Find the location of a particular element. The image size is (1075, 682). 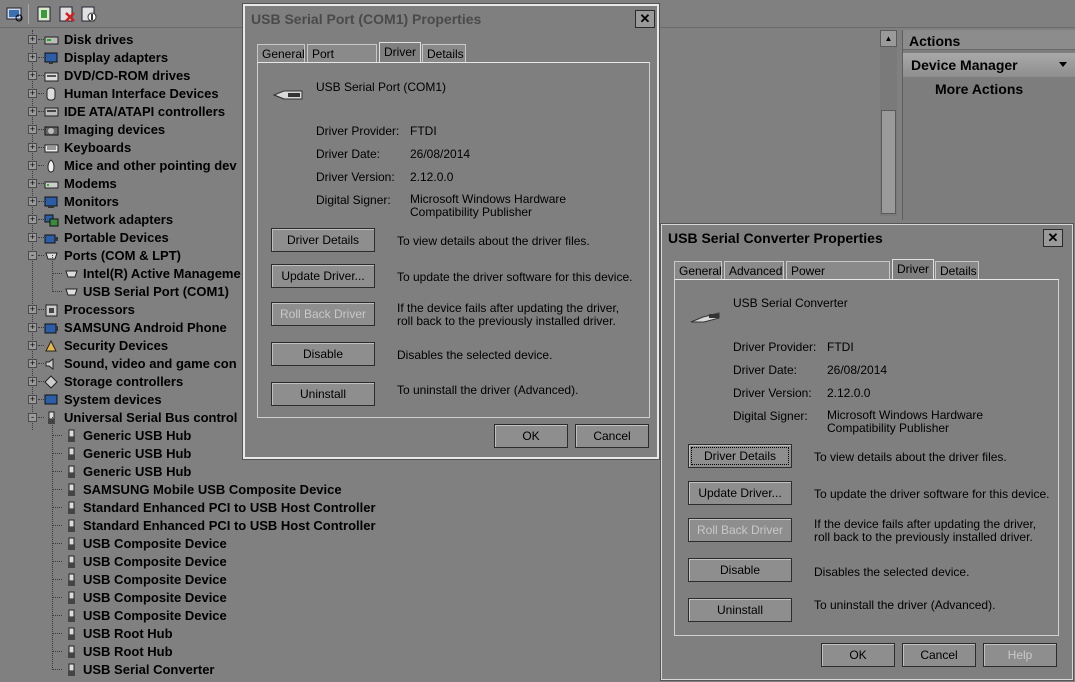

tree-scrollbar: ▲ is located at coordinates (888, 123).